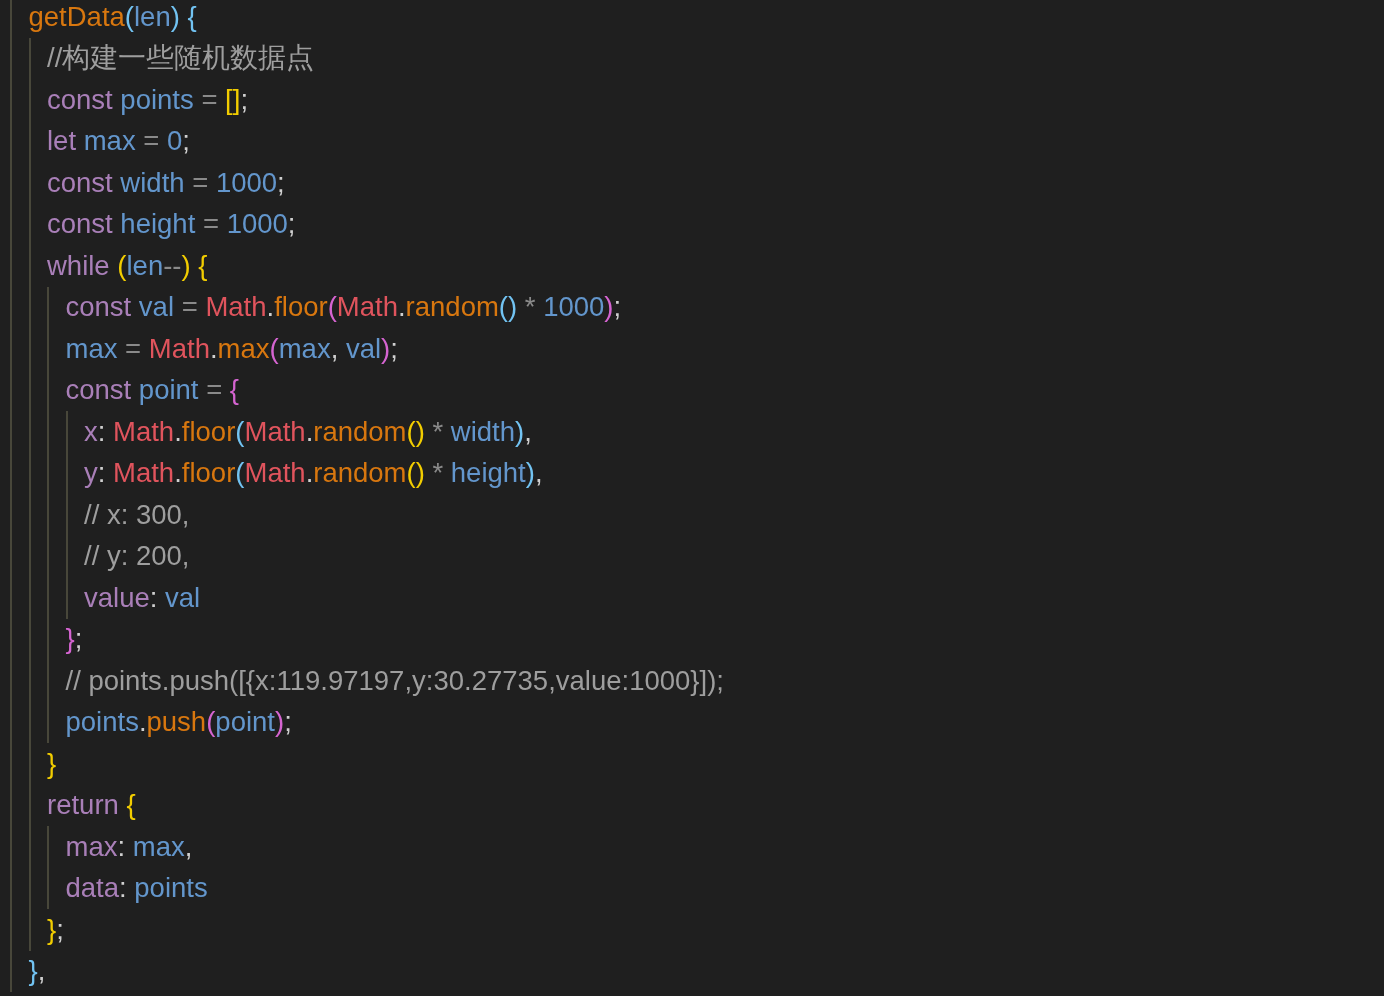 The width and height of the screenshot is (1384, 996). I want to click on code-line: }, so click(52, 763).